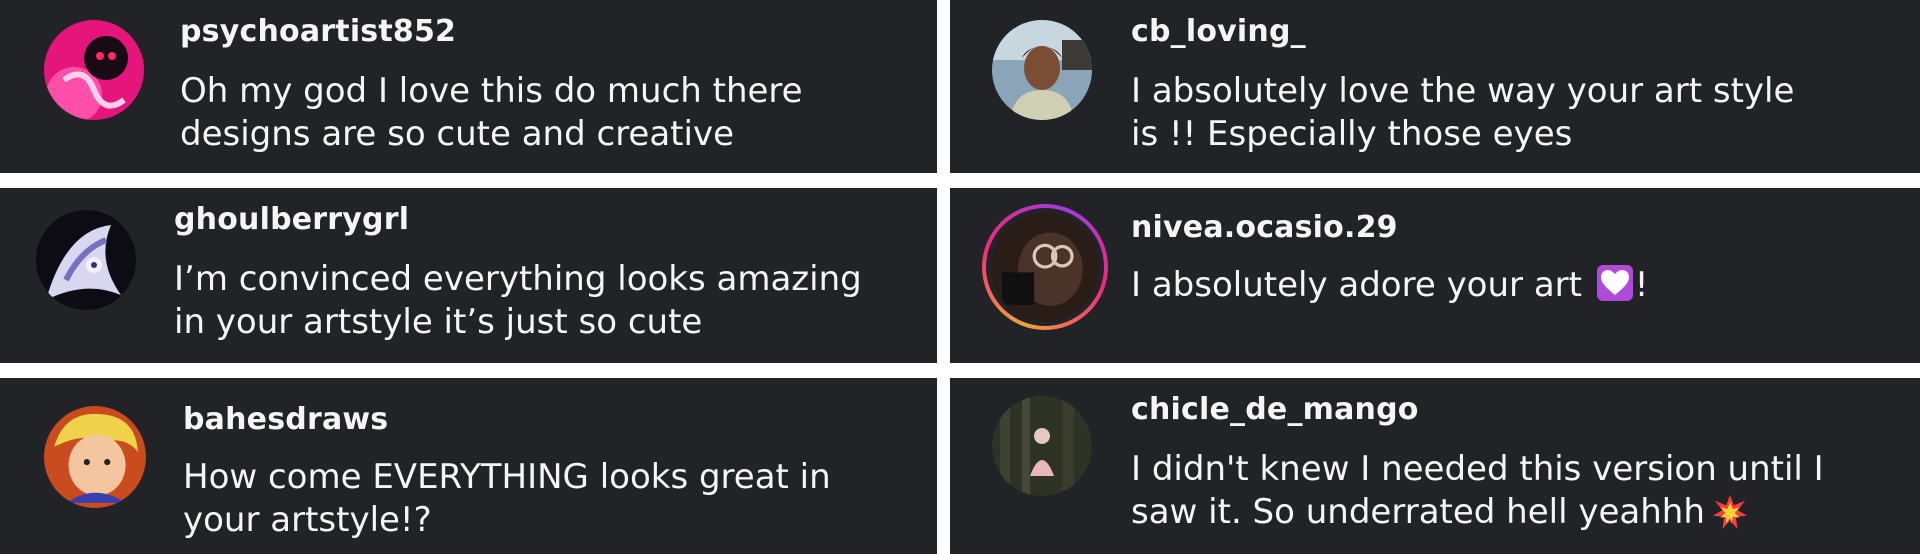 This screenshot has height=554, width=1920. I want to click on comment-line: your artstyle!?, so click(307, 520).